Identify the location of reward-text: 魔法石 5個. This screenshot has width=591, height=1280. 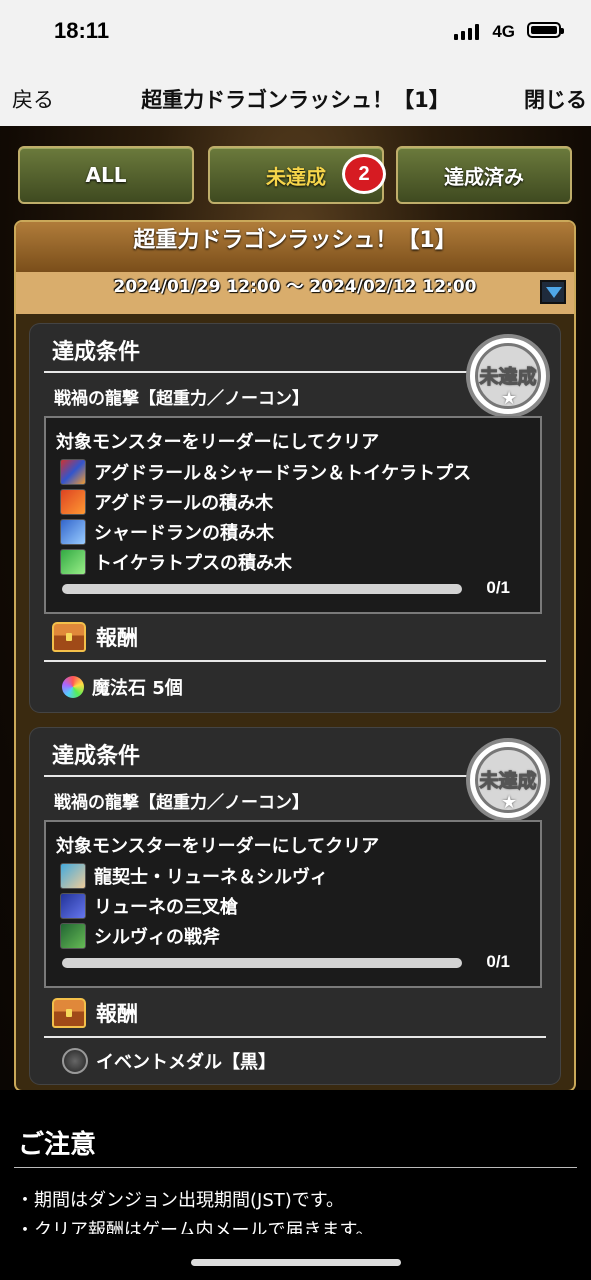
(137, 688).